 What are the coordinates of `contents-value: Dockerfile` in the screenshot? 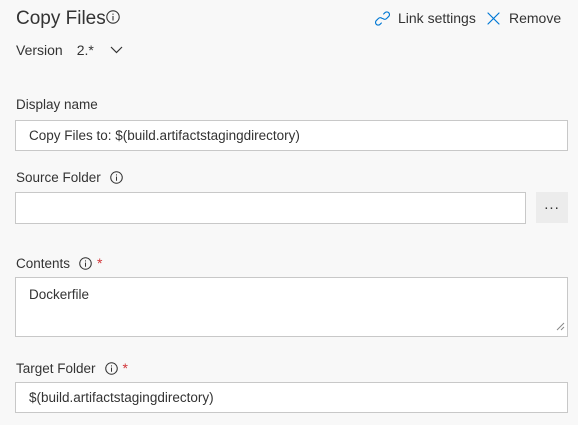 It's located at (59, 294).